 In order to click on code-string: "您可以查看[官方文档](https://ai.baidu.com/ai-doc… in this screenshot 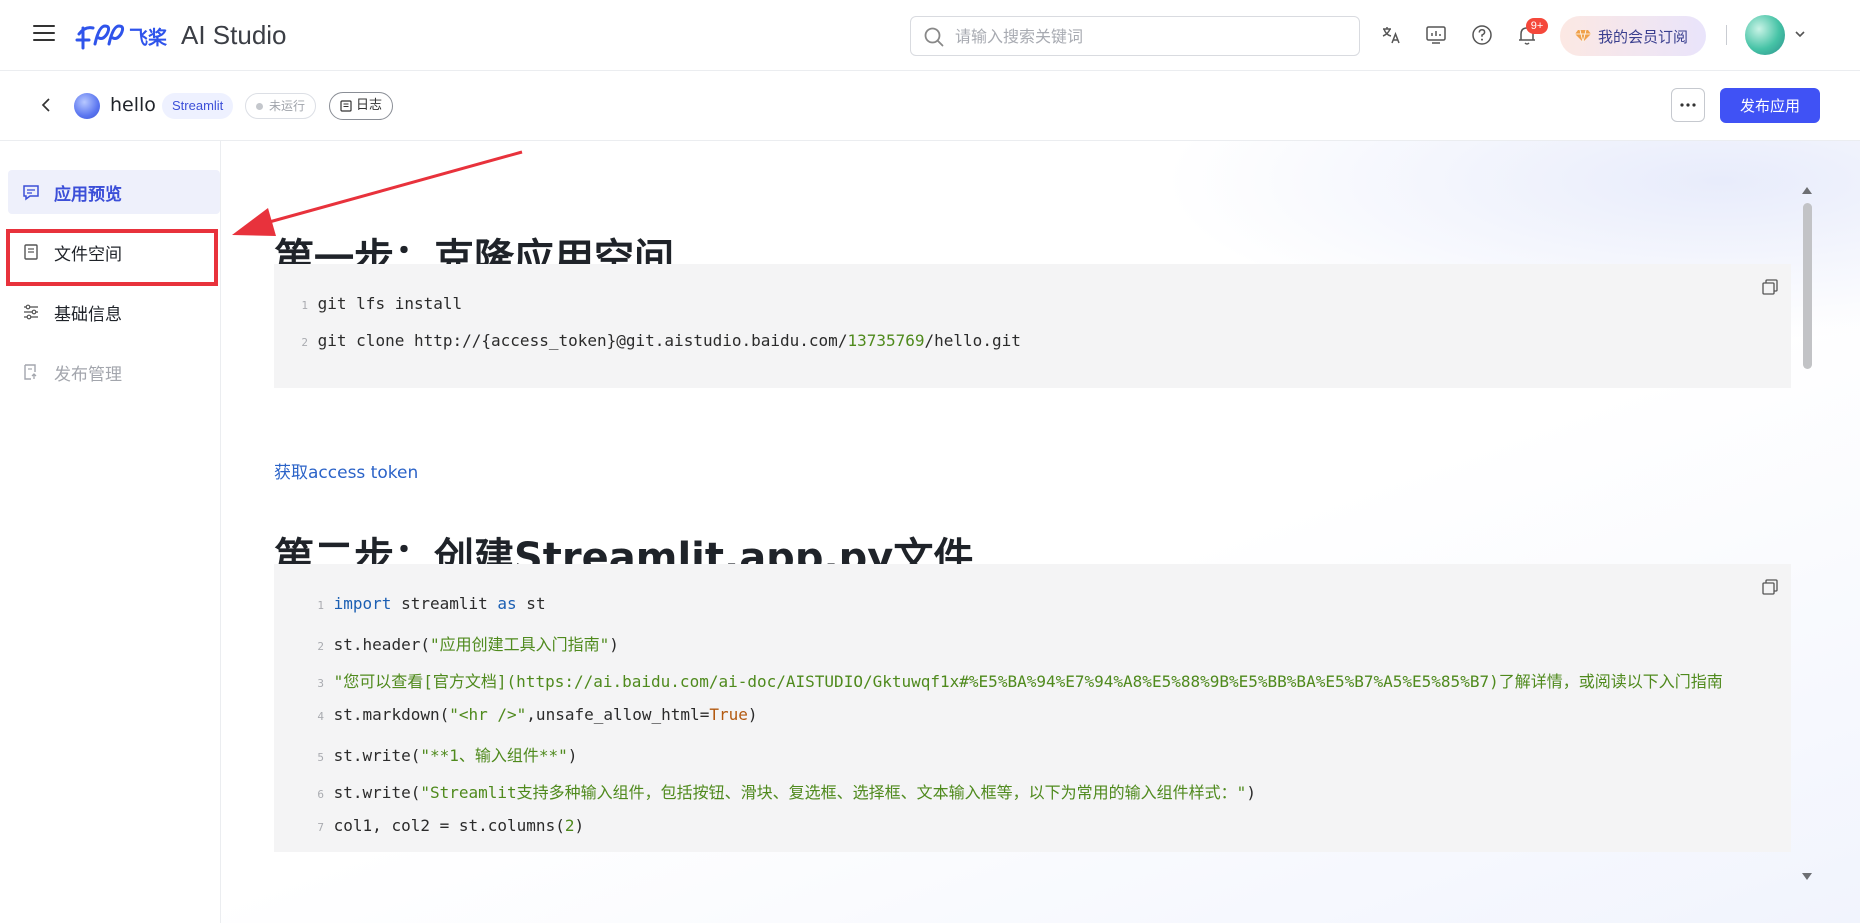, I will do `click(1028, 681)`.